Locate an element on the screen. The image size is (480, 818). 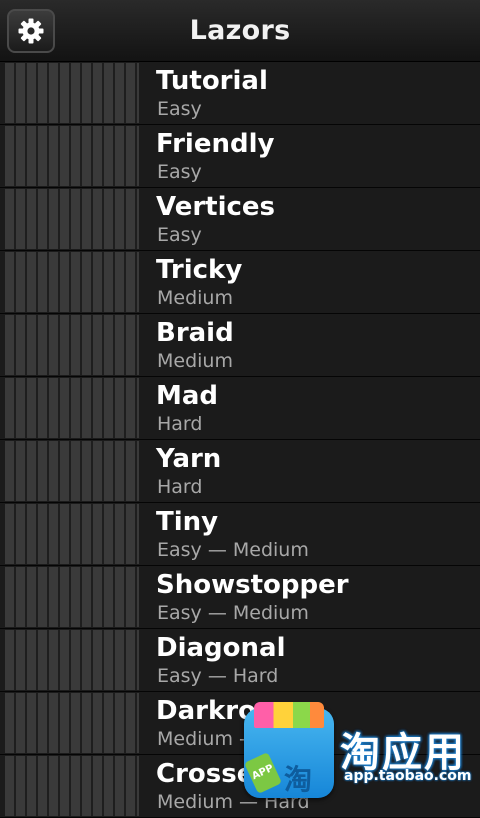
level-name: Tiny is located at coordinates (187, 522).